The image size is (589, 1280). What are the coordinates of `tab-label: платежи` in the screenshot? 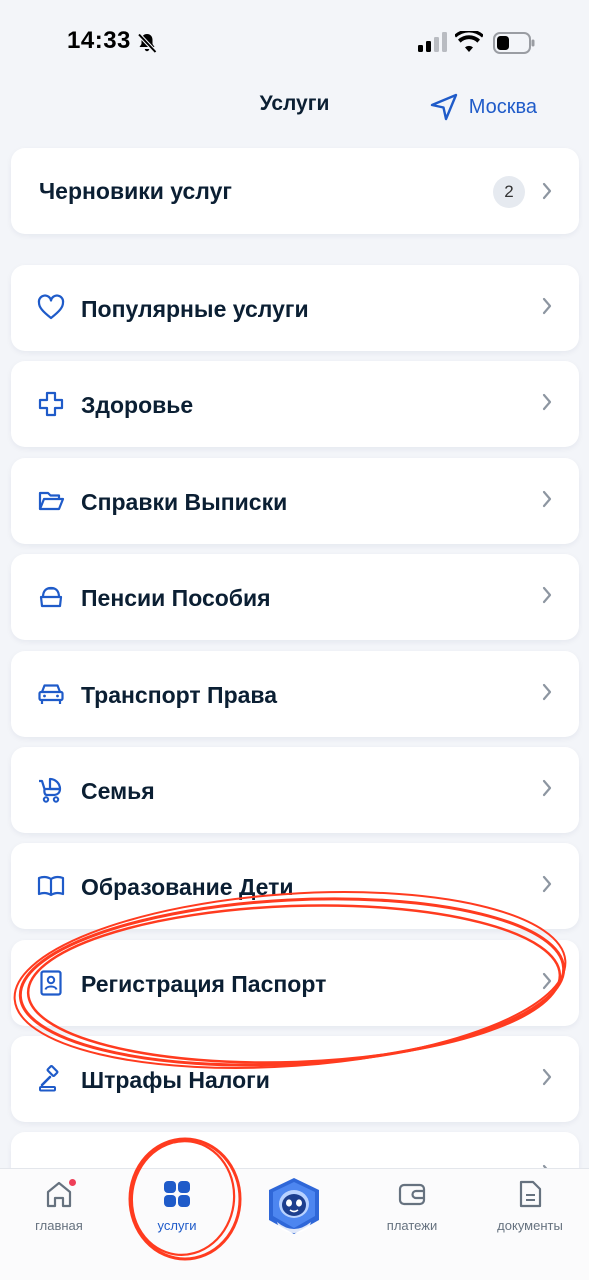 It's located at (412, 1225).